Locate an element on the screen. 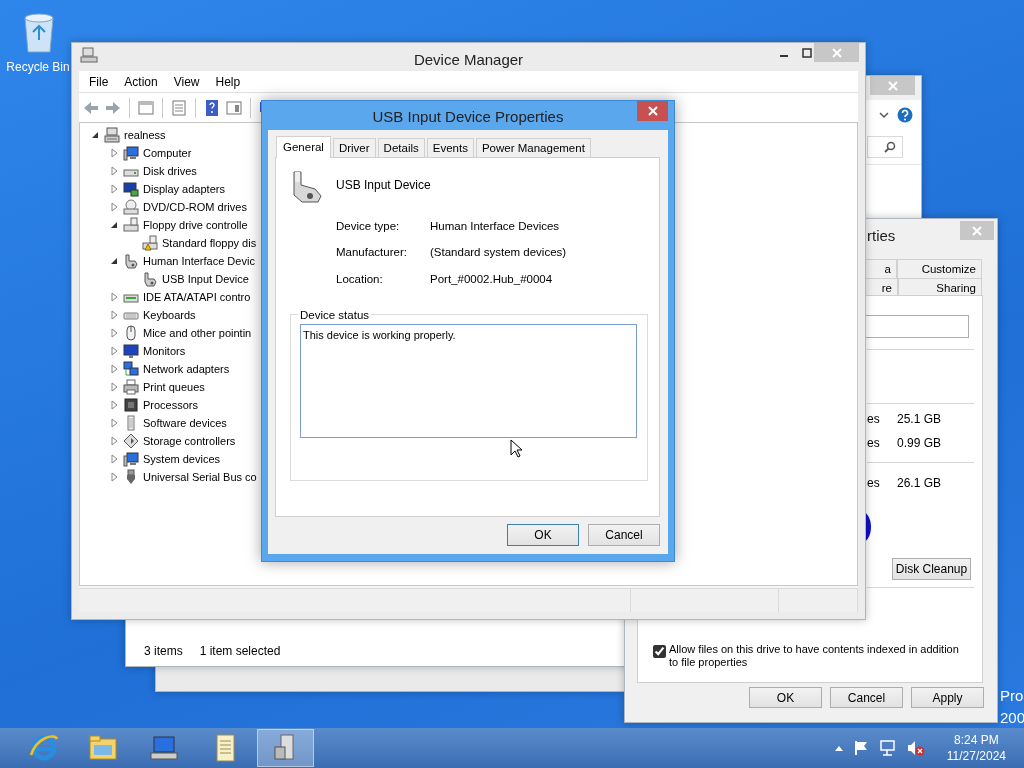  list-icon is located at coordinates (179, 107).